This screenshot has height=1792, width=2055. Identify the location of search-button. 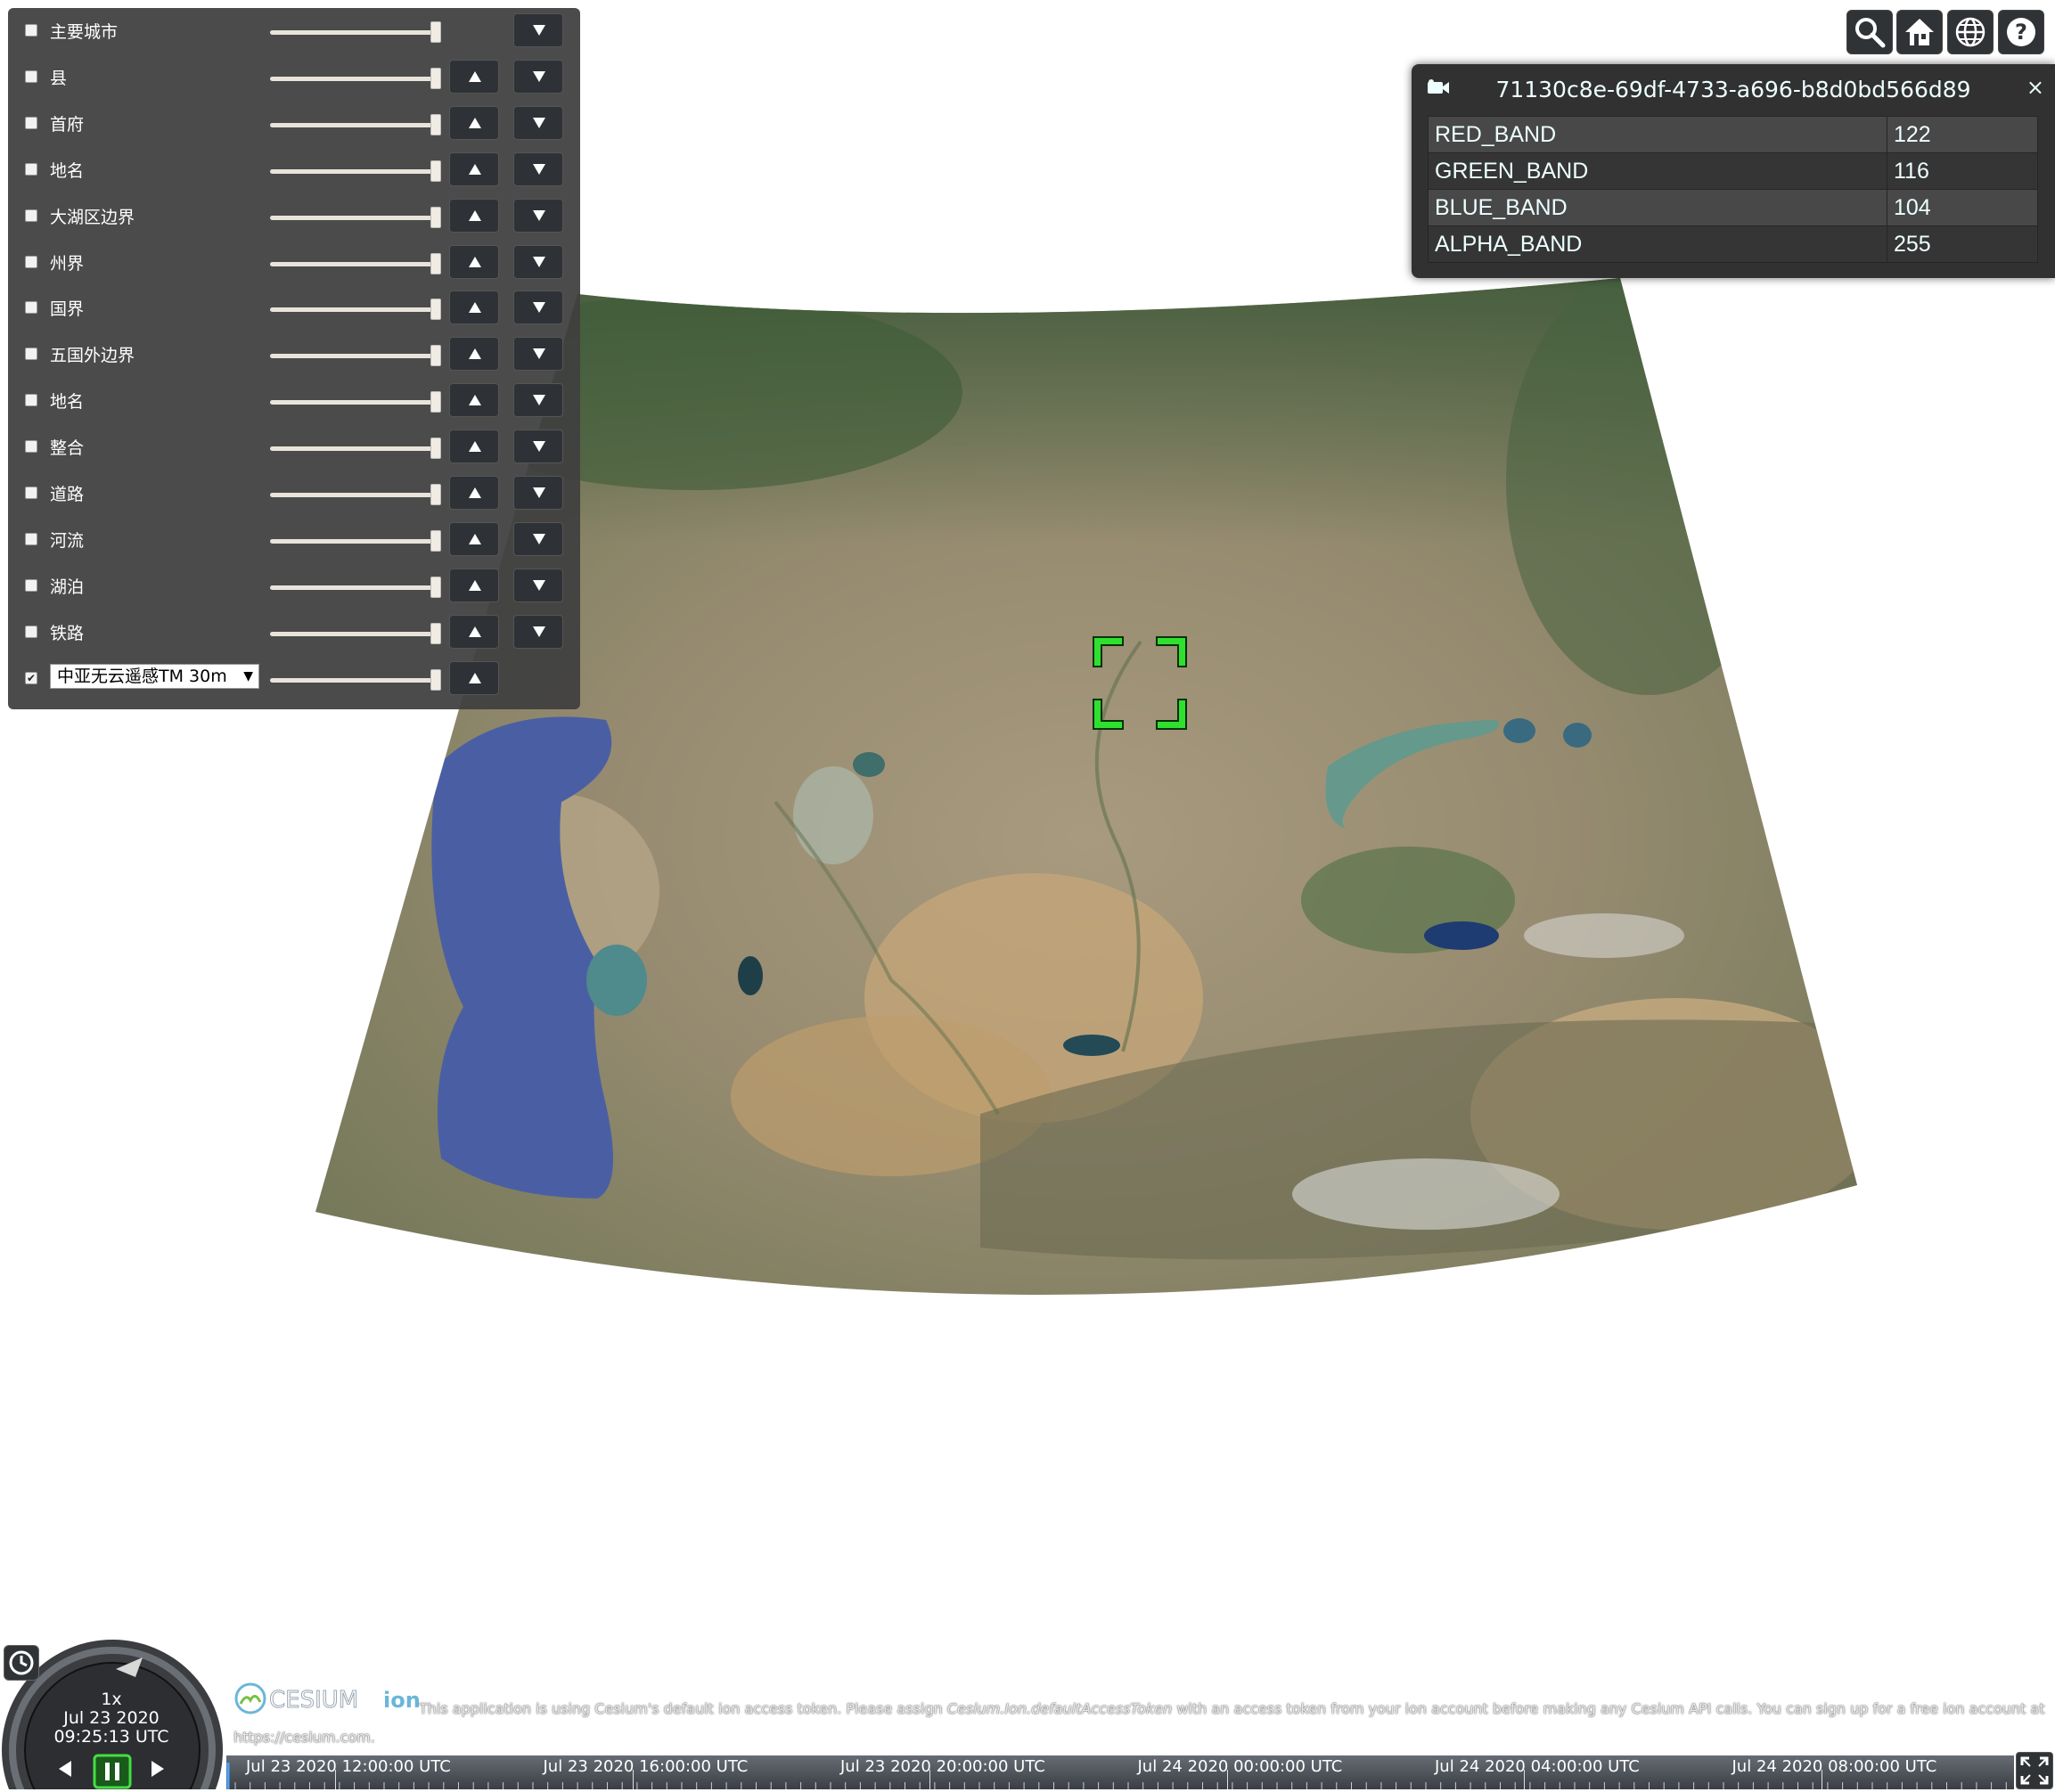
(1870, 32).